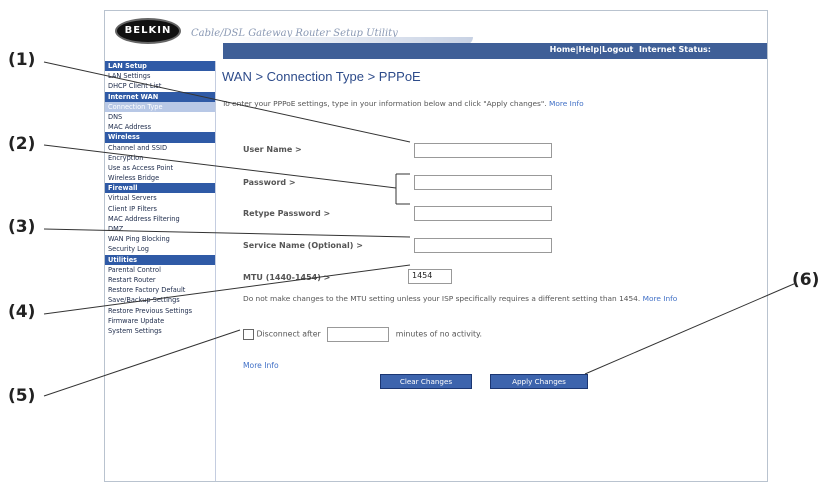 The height and width of the screenshot is (482, 828). What do you see at coordinates (160, 66) in the screenshot?
I see `sidebar-item-lan-setup: LAN Setup` at bounding box center [160, 66].